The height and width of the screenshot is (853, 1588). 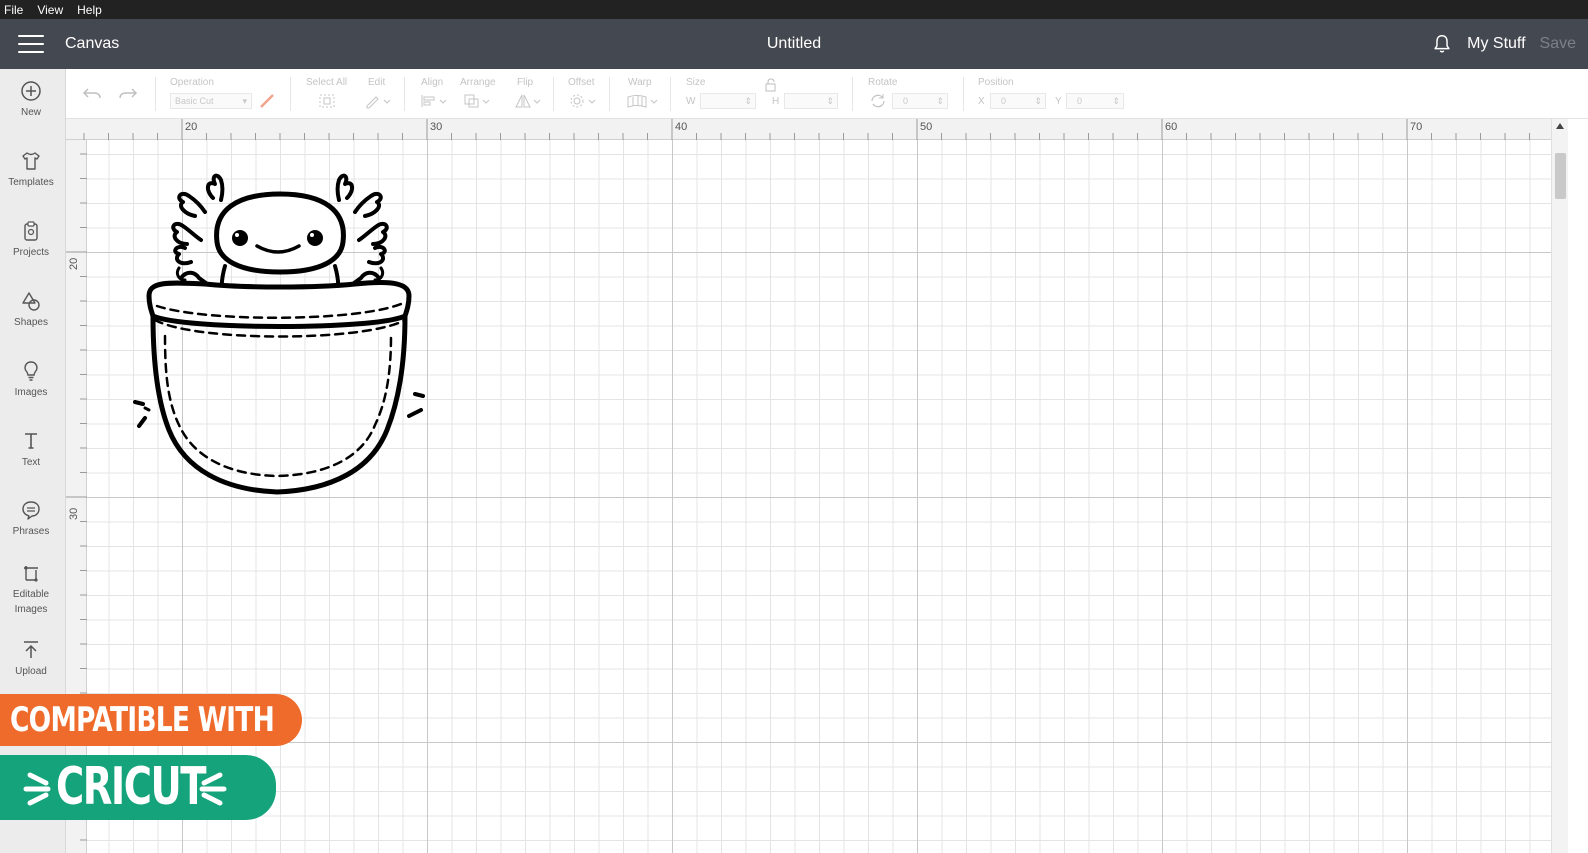 I want to click on sidebar-item-label: Text, so click(x=31, y=462).